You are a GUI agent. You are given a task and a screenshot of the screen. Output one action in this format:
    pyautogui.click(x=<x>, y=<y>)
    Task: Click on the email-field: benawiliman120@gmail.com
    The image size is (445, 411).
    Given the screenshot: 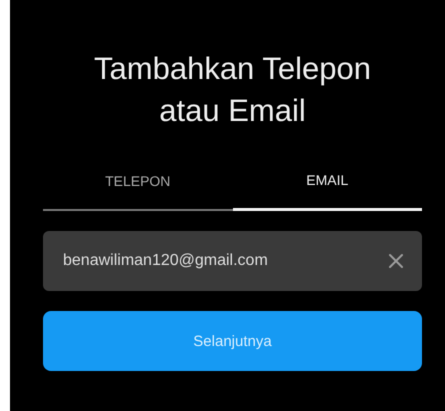 What is the action you would take?
    pyautogui.click(x=232, y=261)
    